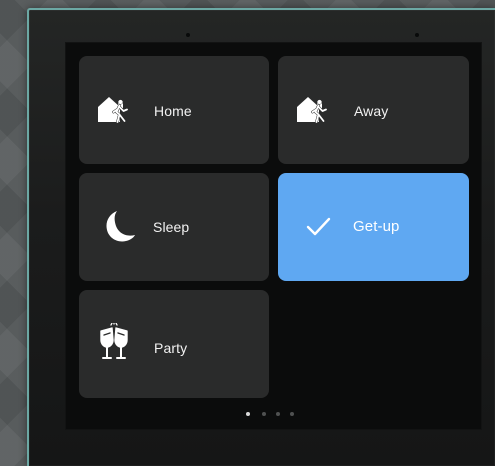 This screenshot has height=466, width=495. I want to click on scene-sleep-label: Sleep, so click(171, 227).